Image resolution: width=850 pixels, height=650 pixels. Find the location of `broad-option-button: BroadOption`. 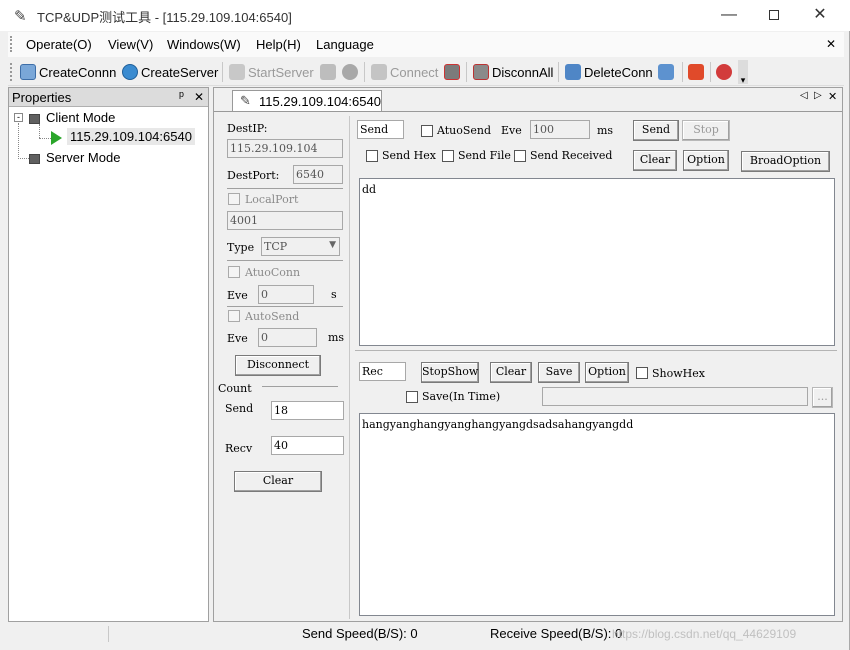

broad-option-button: BroadOption is located at coordinates (785, 161).